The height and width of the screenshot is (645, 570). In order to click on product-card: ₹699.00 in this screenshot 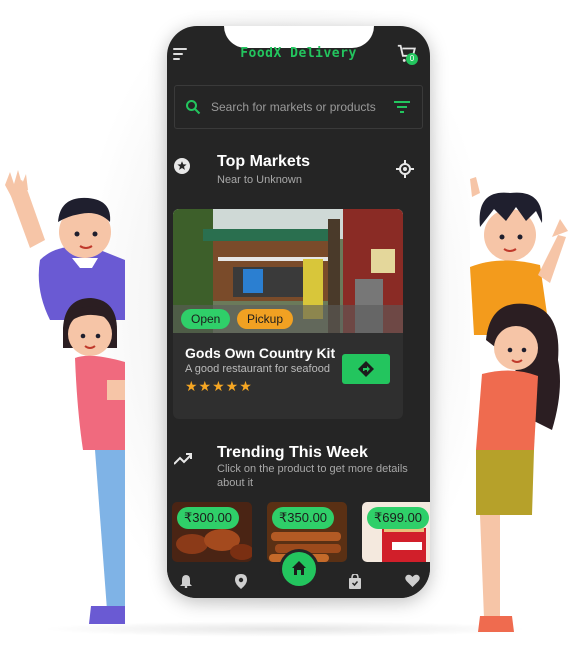, I will do `click(396, 532)`.